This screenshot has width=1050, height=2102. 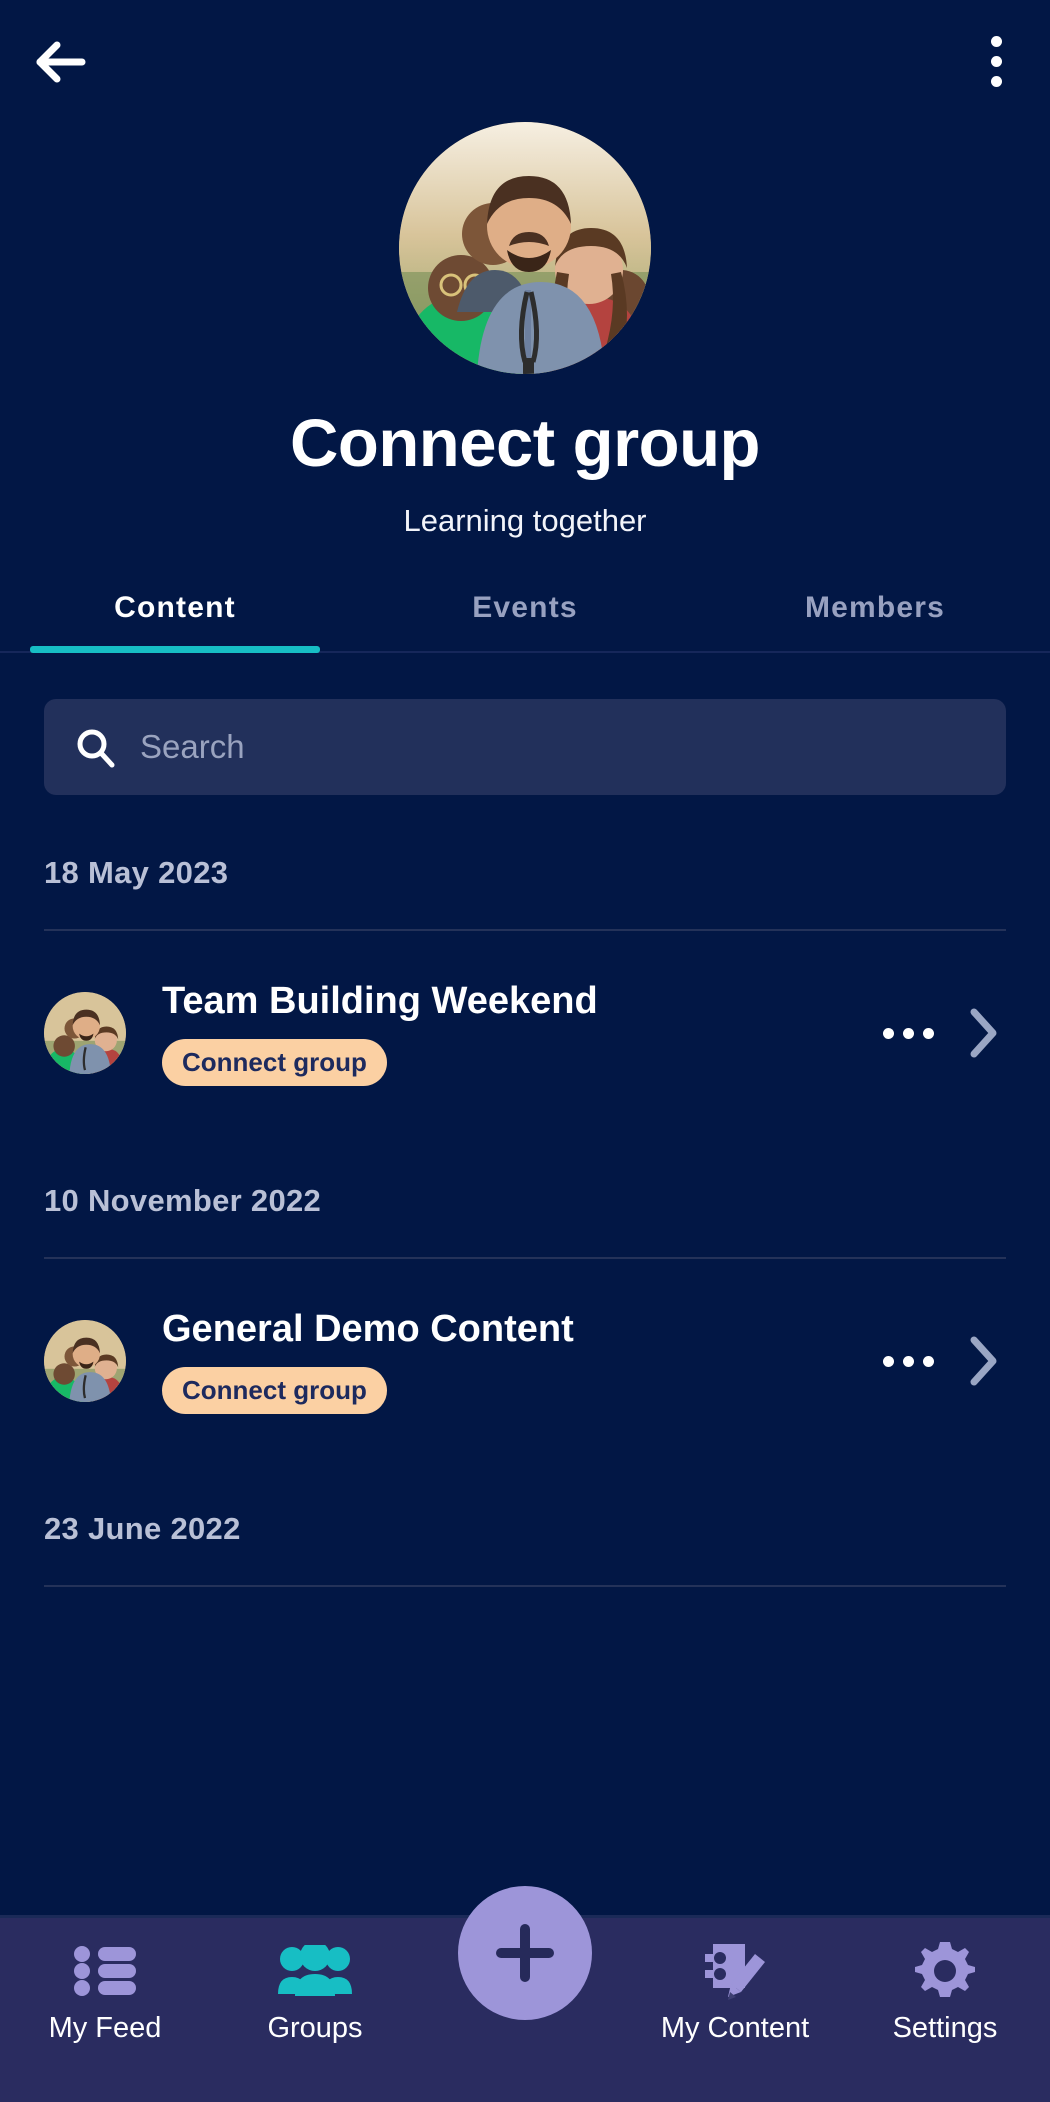 What do you see at coordinates (491, 1361) in the screenshot?
I see `row-body: General Demo Content Connect group` at bounding box center [491, 1361].